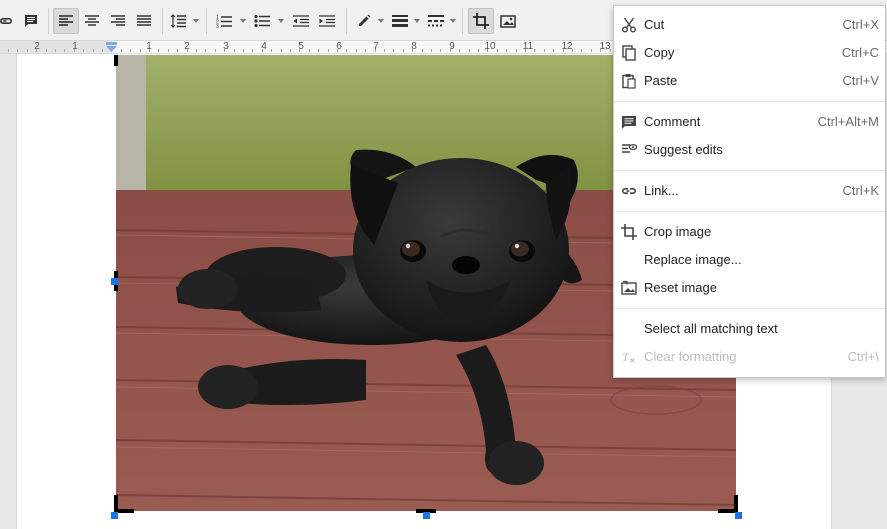 The height and width of the screenshot is (529, 887). Describe the element at coordinates (629, 288) in the screenshot. I see `reset-image-icon` at that location.